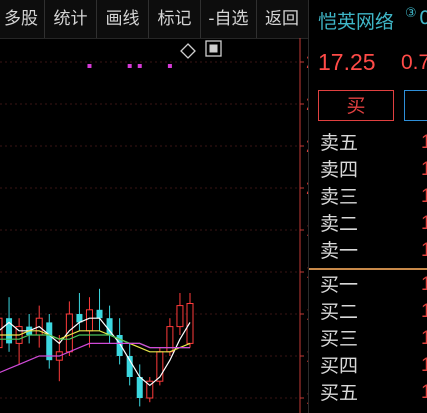 The height and width of the screenshot is (413, 427). What do you see at coordinates (414, 62) in the screenshot?
I see `price-change: 0.7` at bounding box center [414, 62].